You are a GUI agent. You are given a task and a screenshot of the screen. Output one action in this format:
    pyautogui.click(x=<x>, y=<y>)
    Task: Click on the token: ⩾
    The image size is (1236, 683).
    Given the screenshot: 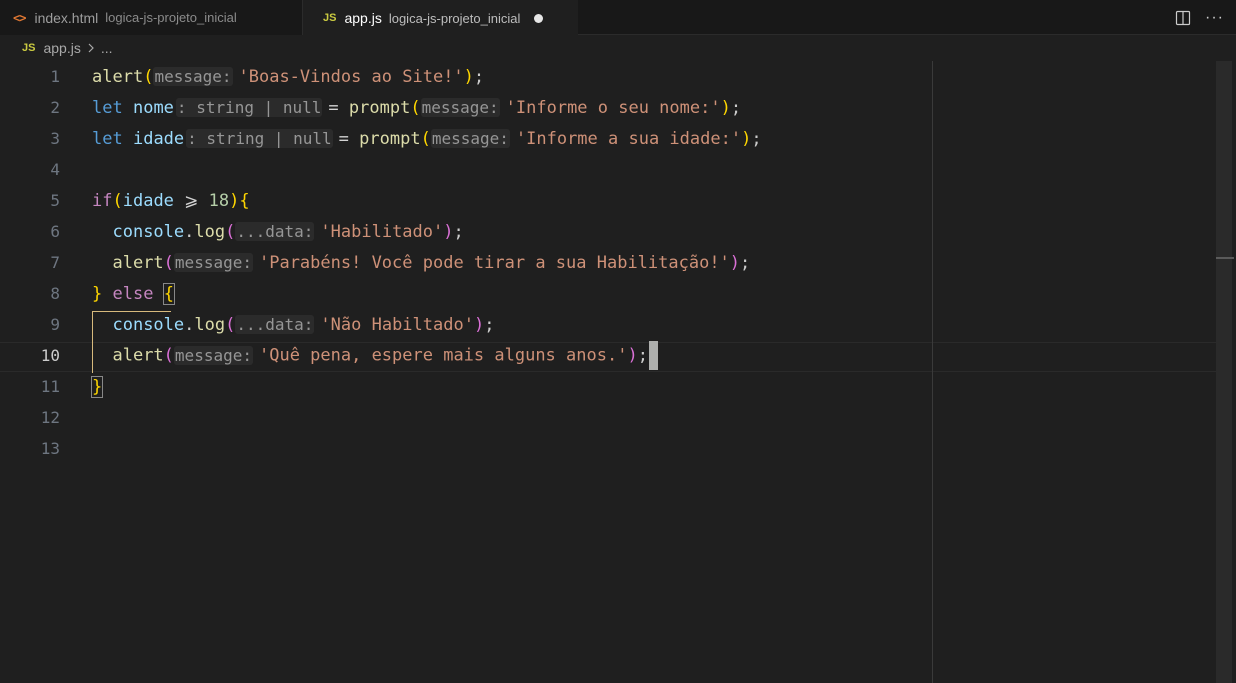 What is the action you would take?
    pyautogui.click(x=191, y=200)
    